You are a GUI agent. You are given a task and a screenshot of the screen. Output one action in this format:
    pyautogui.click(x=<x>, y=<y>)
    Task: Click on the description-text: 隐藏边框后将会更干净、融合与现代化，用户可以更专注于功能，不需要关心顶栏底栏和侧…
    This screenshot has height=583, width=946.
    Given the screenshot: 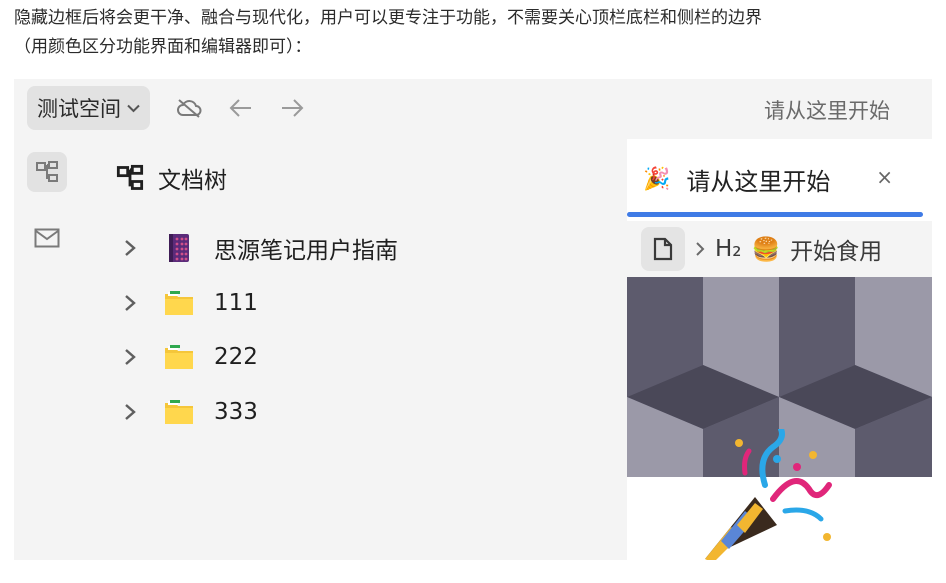 What is the action you would take?
    pyautogui.click(x=474, y=33)
    